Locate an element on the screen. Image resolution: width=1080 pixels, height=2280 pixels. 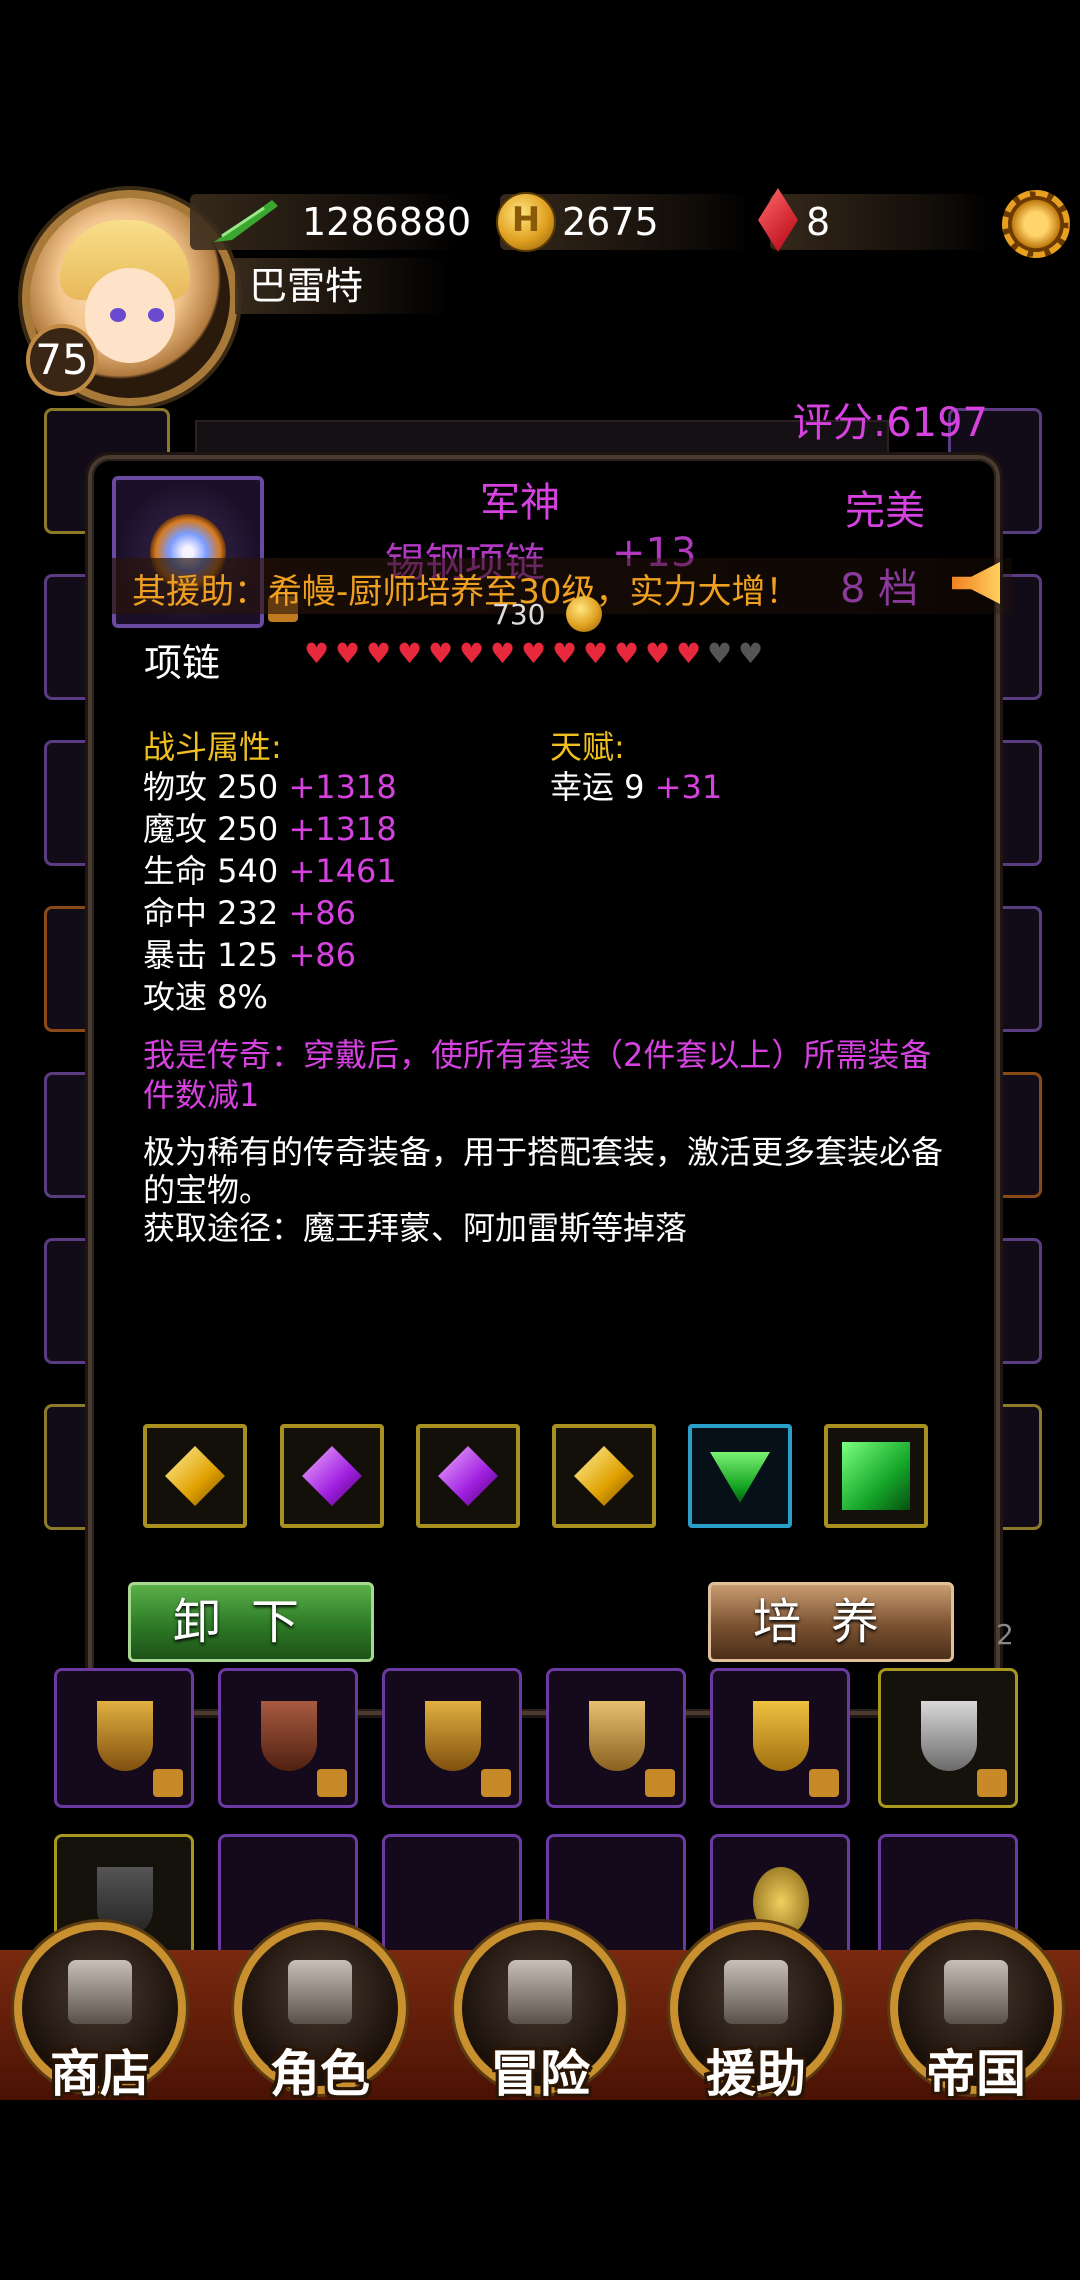
vase-icon is located at coordinates (617, 1736).